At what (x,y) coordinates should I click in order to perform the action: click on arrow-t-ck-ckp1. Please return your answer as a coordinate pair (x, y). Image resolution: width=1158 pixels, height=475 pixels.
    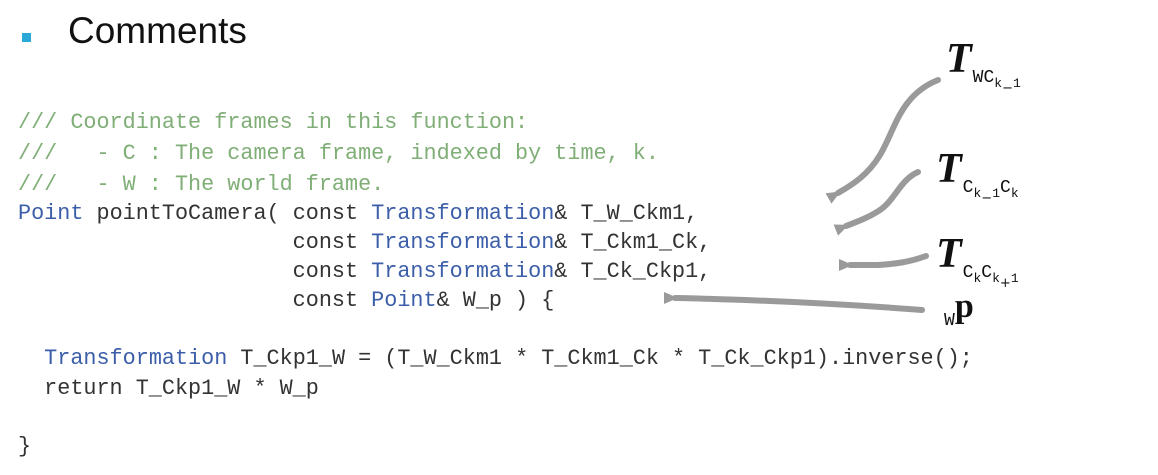
    Looking at the image, I should click on (884, 262).